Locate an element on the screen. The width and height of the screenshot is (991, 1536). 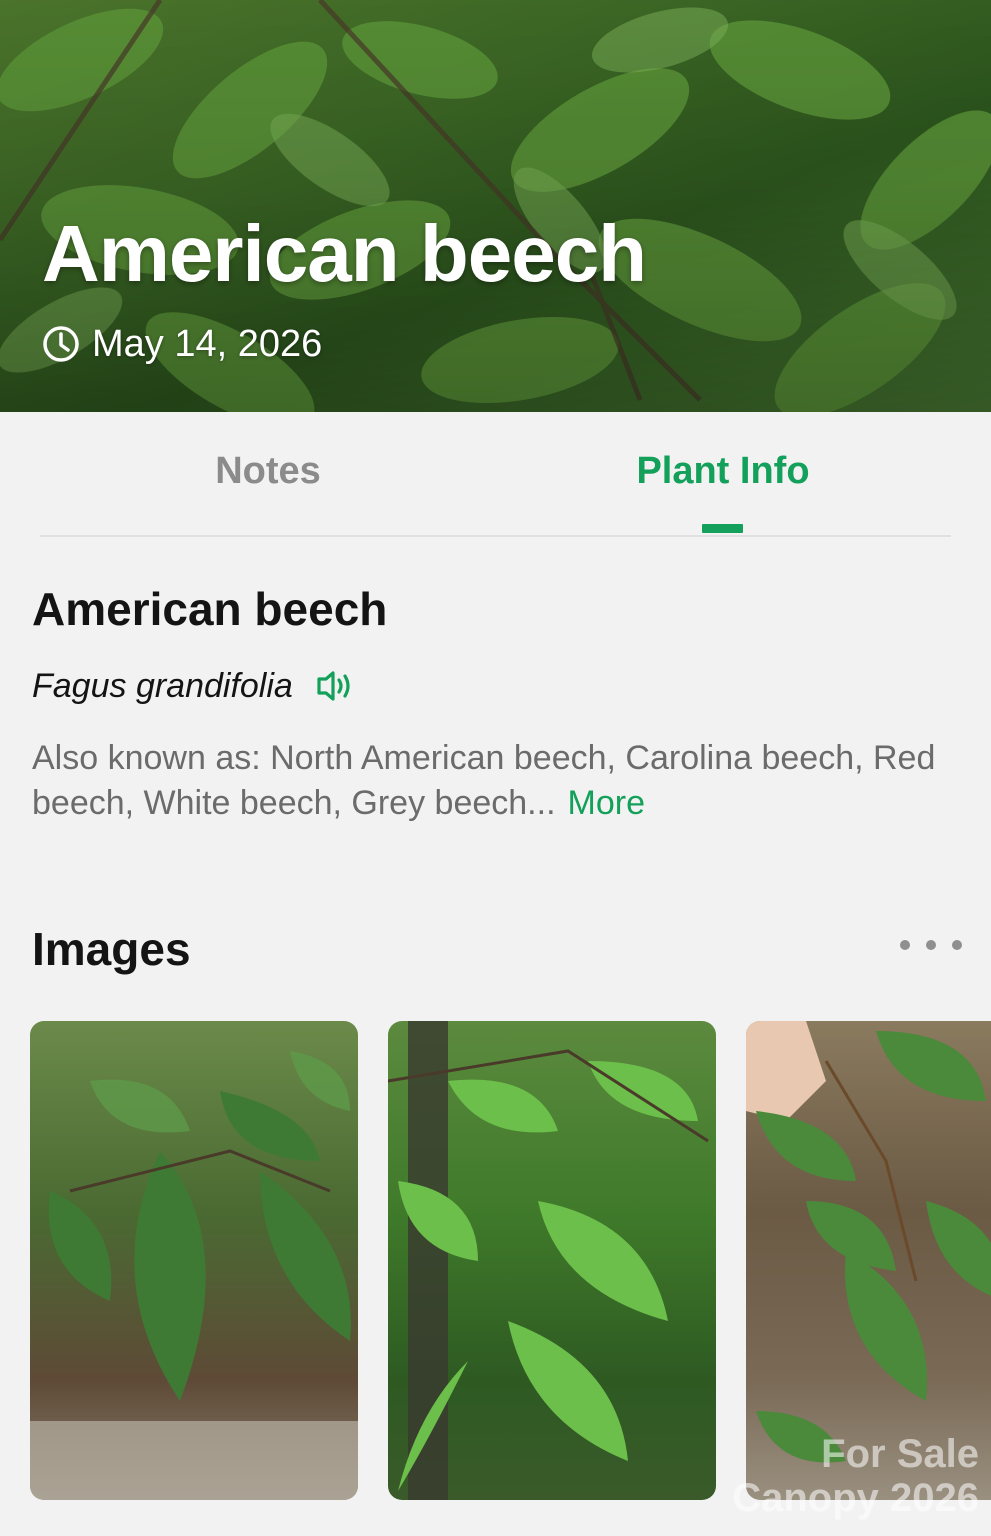
scientific-name-row: Fagus grandifolia is located at coordinates (193, 686).